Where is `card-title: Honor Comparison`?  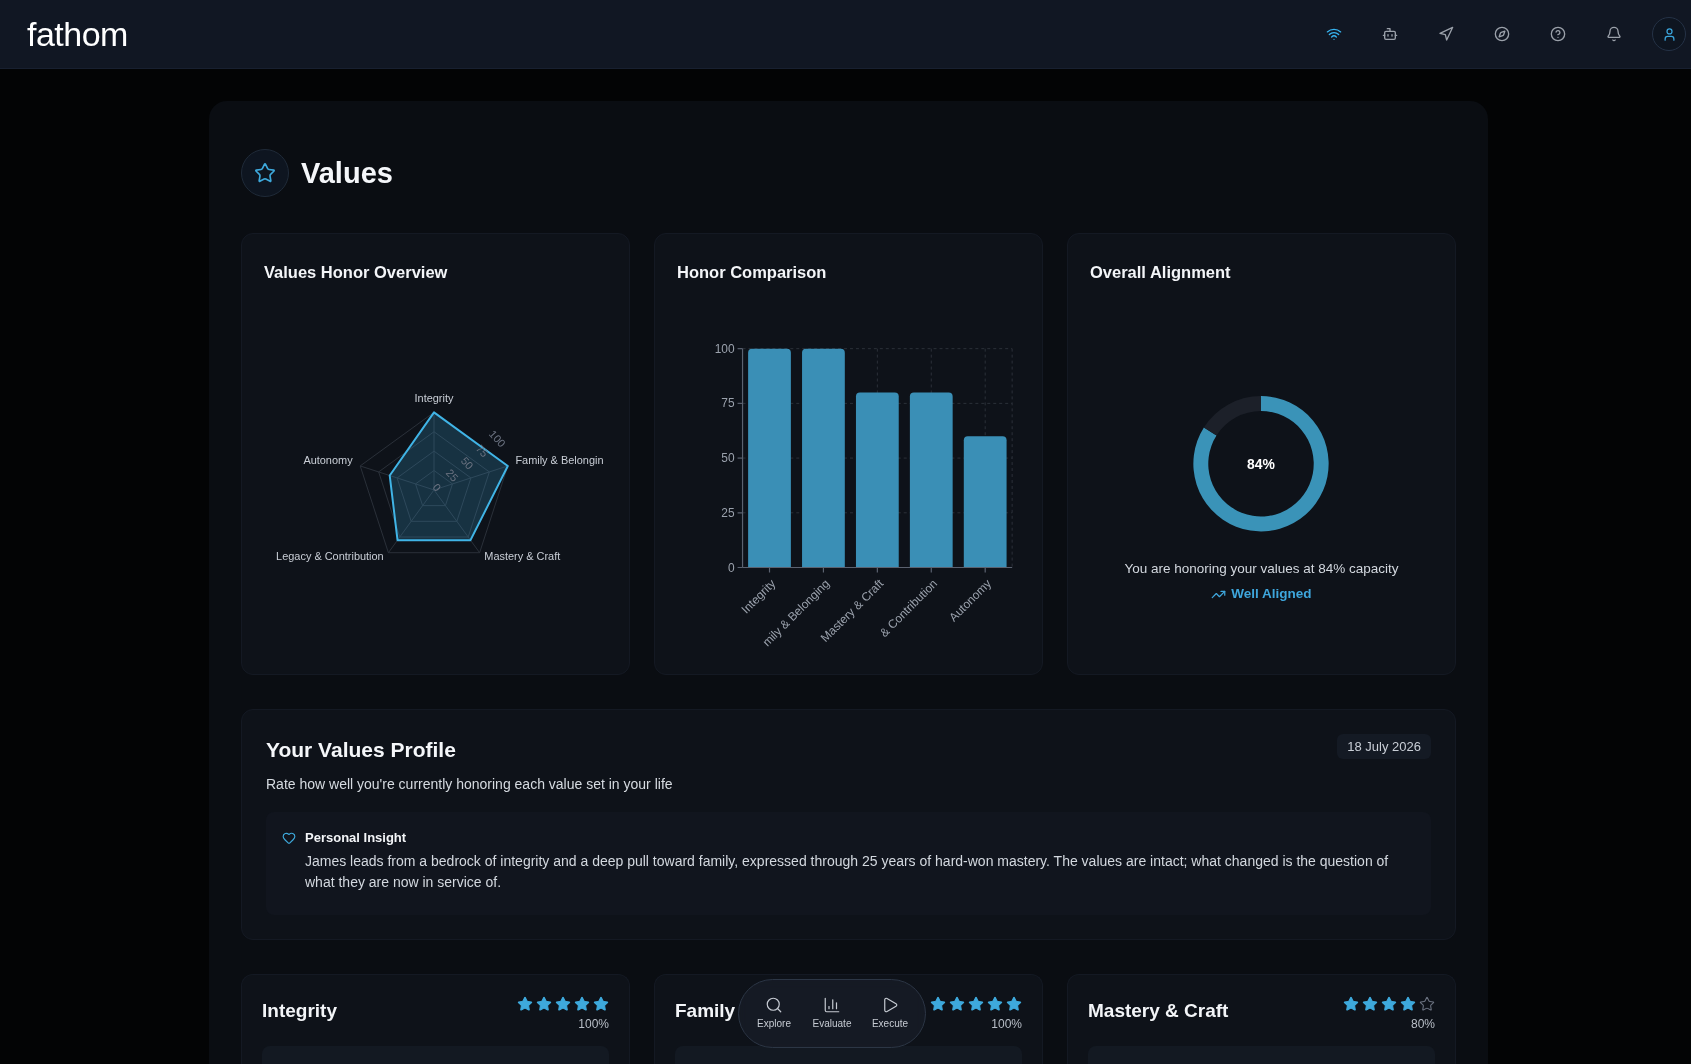 card-title: Honor Comparison is located at coordinates (752, 272).